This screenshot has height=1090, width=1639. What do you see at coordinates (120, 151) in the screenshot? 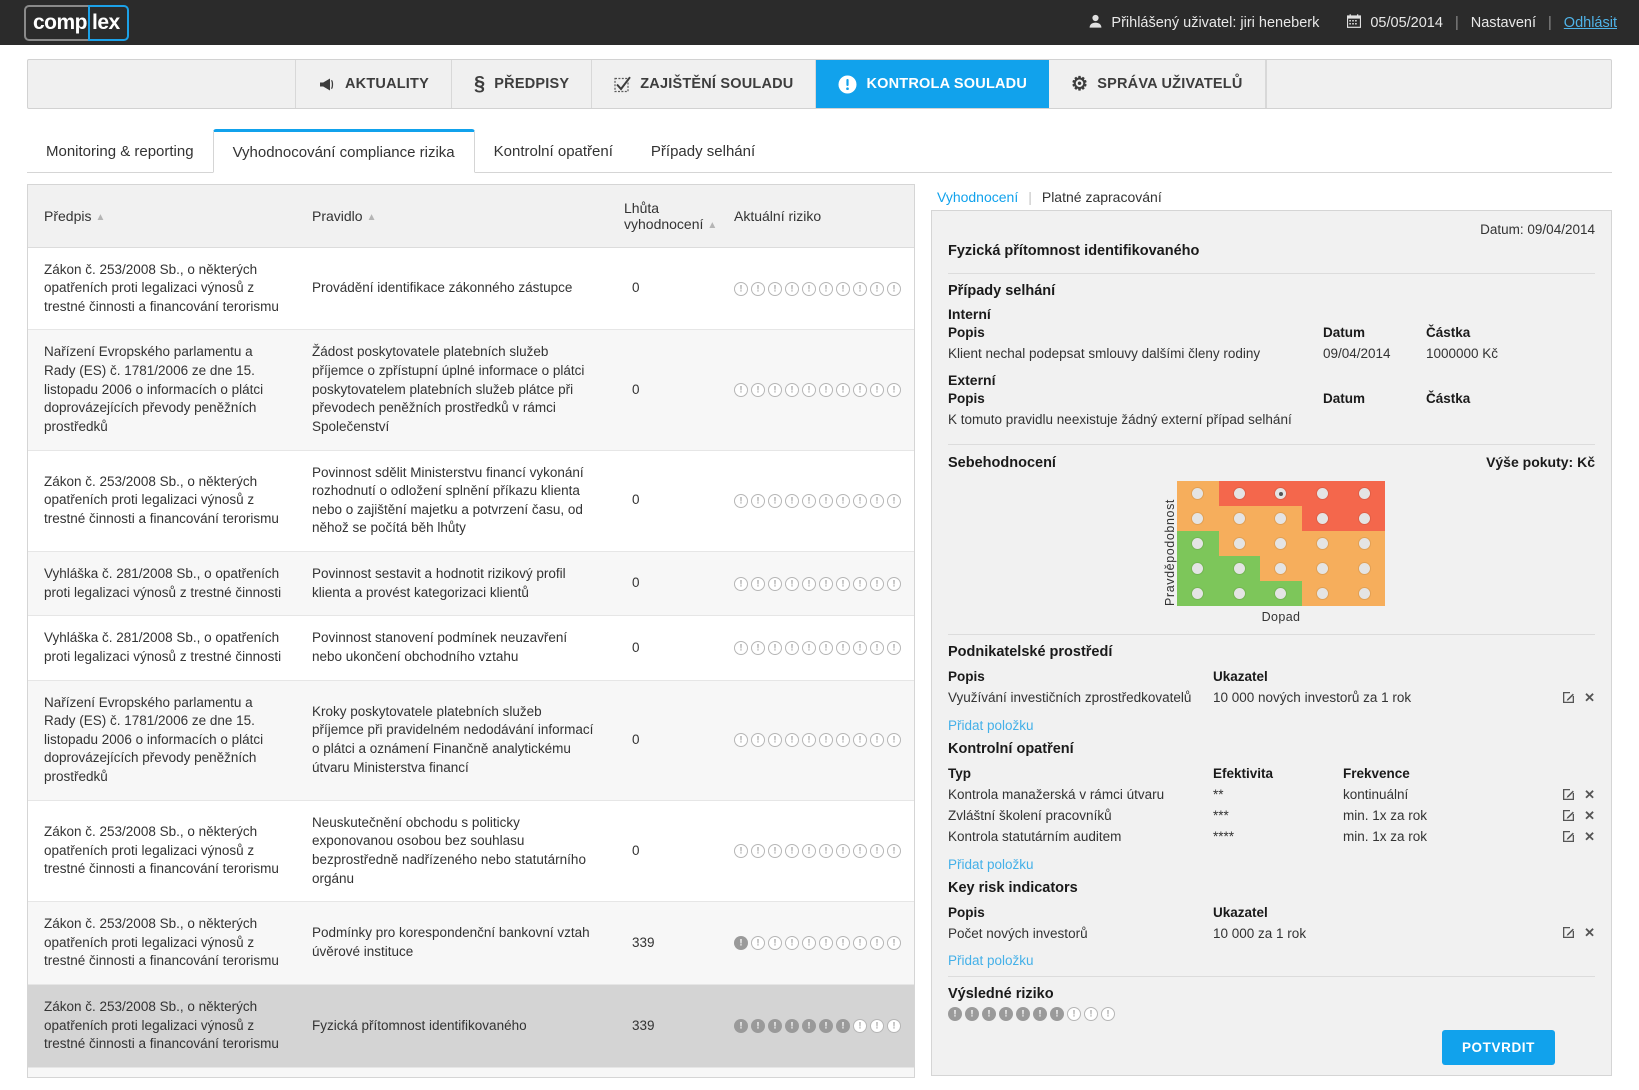
I see `tab-monitoring-reporting: Monitoring & reporting` at bounding box center [120, 151].